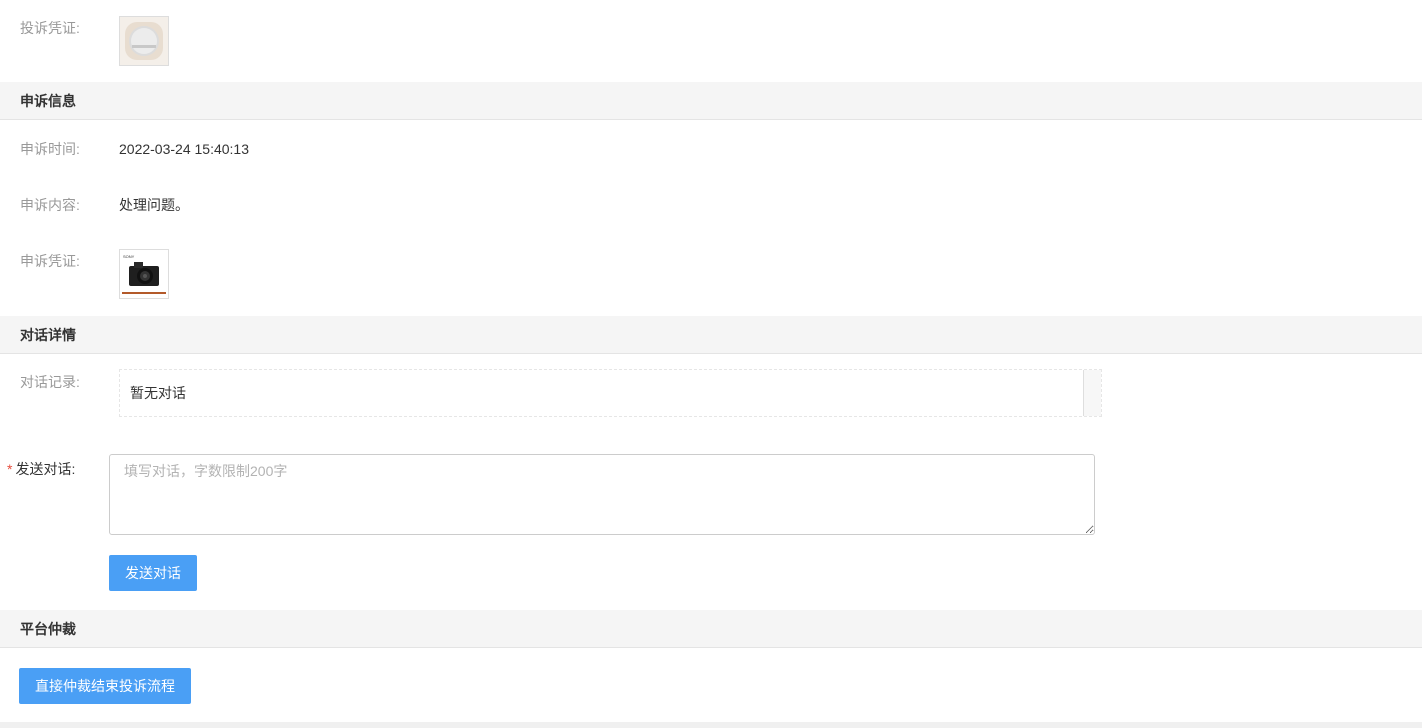  What do you see at coordinates (184, 149) in the screenshot?
I see `appeal-time-value: 2022-03-24 15:40:13` at bounding box center [184, 149].